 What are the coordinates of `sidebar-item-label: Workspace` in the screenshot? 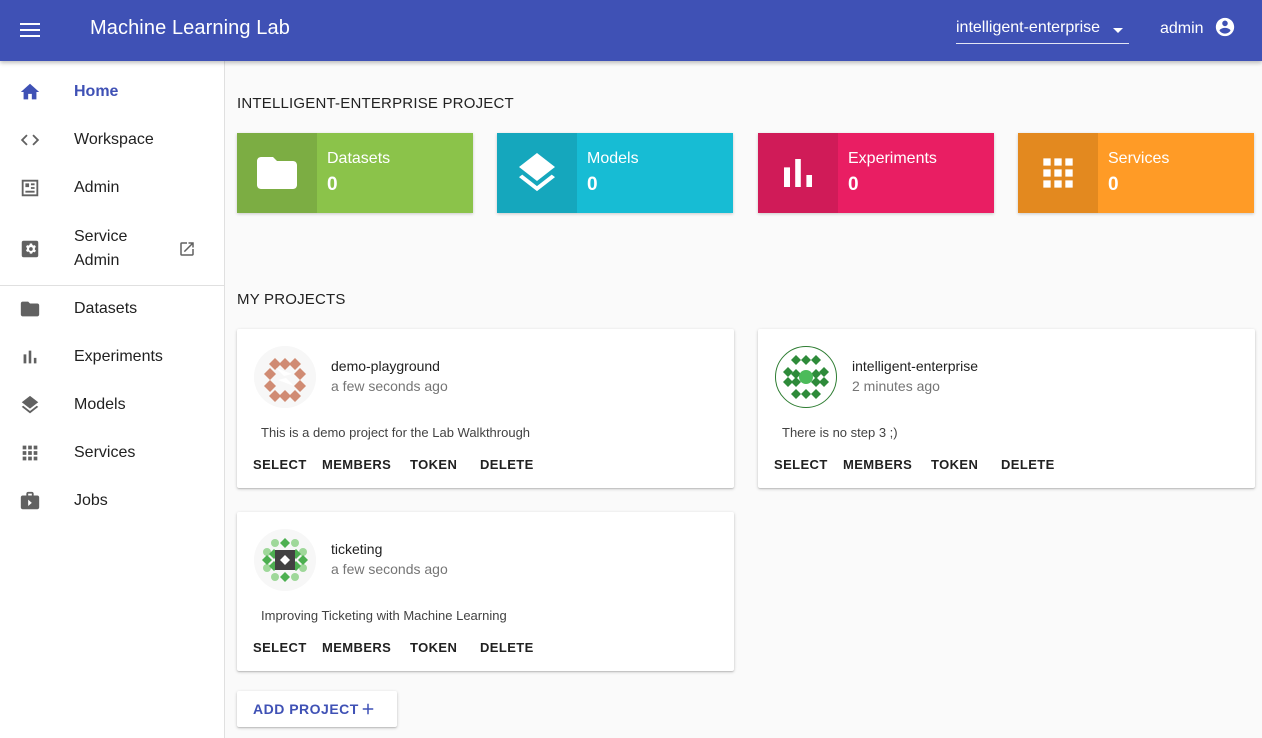 It's located at (114, 139).